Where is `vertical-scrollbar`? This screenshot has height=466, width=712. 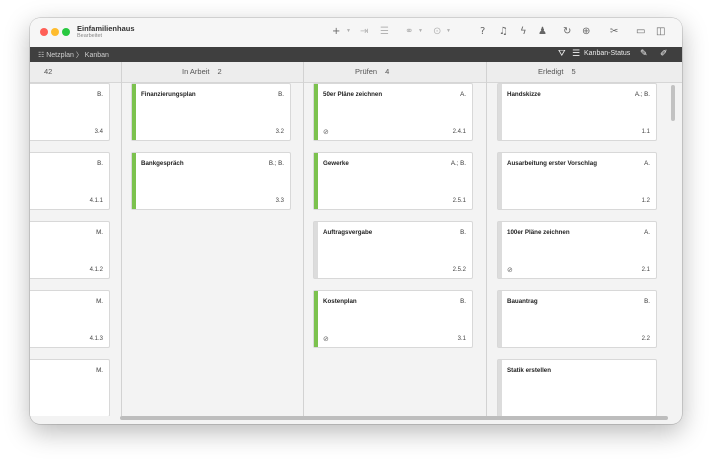 vertical-scrollbar is located at coordinates (673, 103).